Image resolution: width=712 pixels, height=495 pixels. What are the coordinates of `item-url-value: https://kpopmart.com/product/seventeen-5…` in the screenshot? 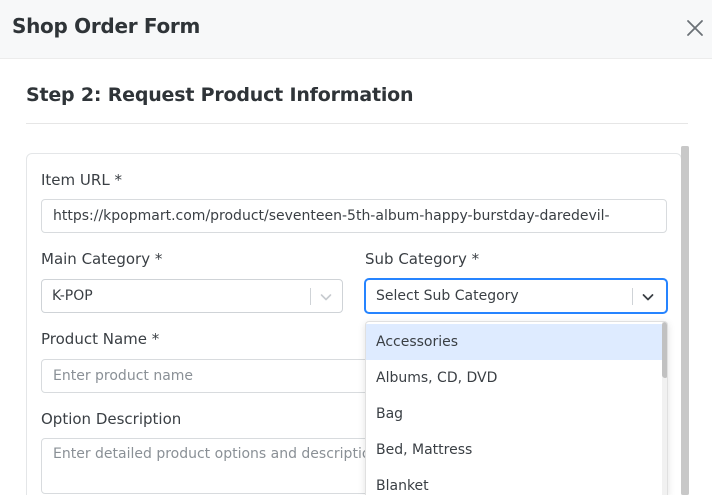 It's located at (331, 216).